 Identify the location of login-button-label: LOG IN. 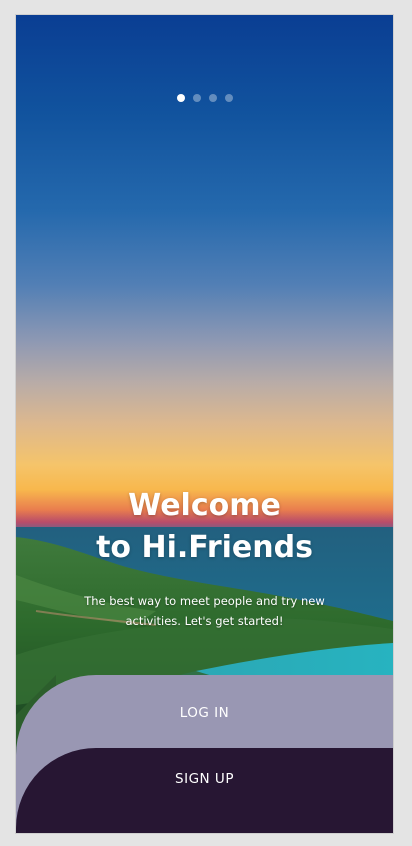
(204, 713).